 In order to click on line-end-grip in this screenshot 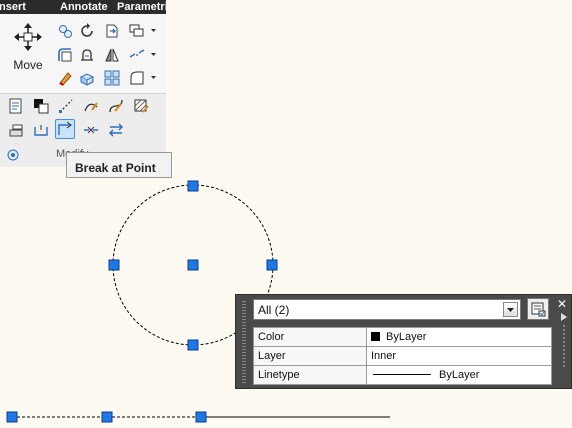, I will do `click(201, 417)`.